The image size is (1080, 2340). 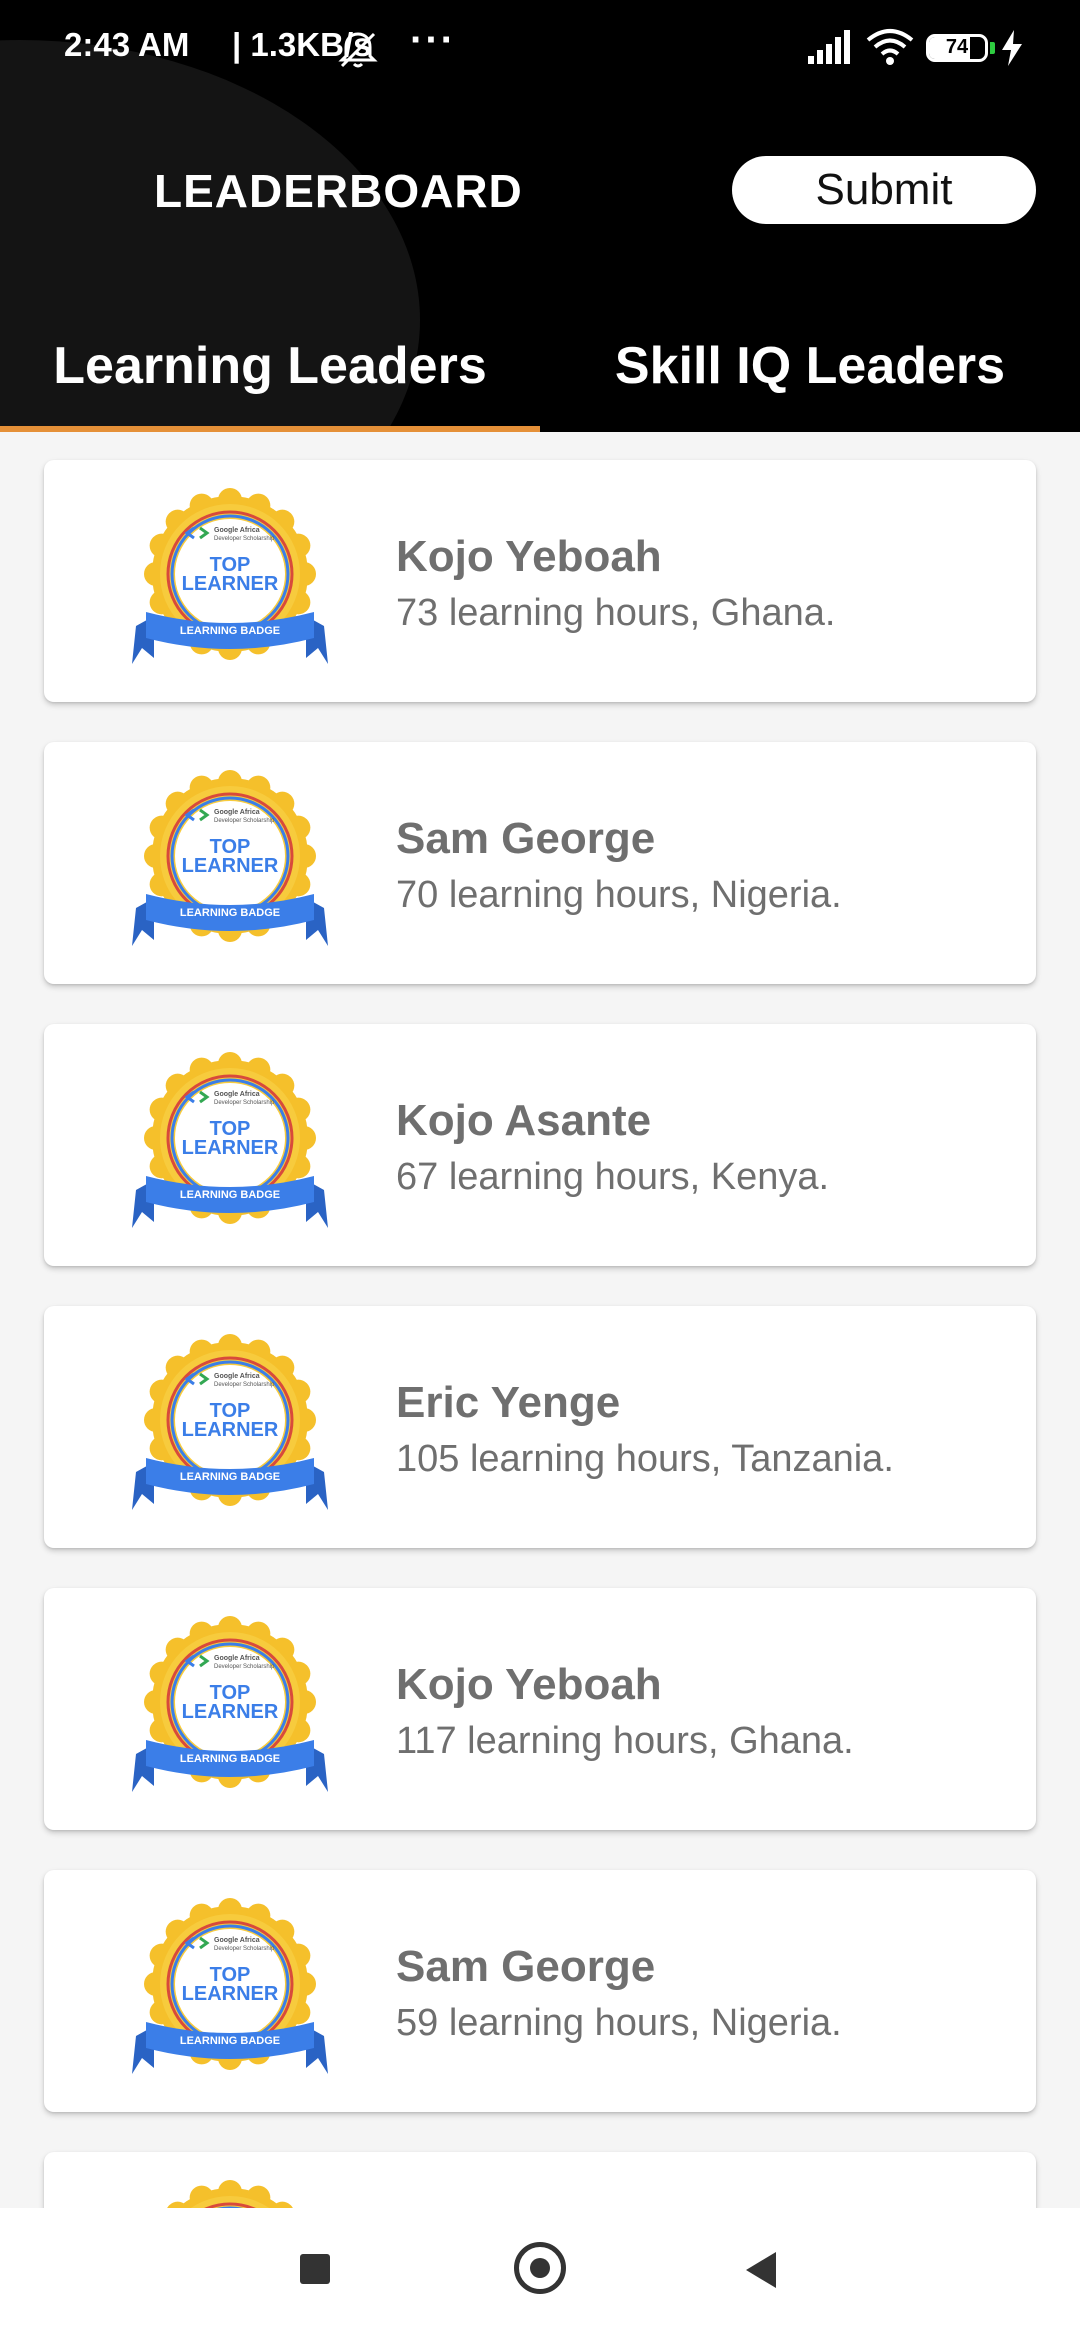 What do you see at coordinates (338, 191) in the screenshot?
I see `page-title: LEADERBOARD` at bounding box center [338, 191].